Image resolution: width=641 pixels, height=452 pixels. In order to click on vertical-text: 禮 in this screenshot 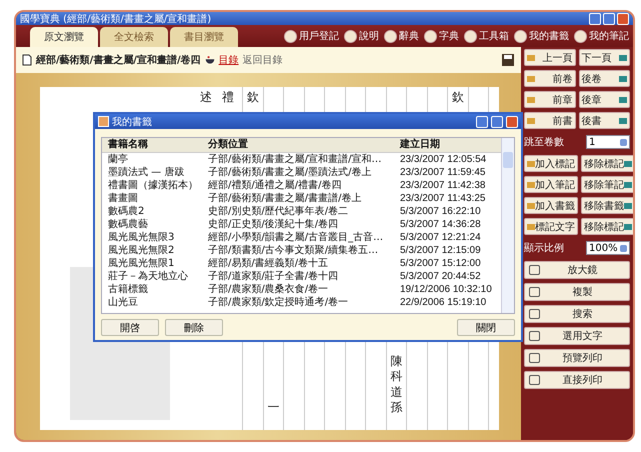, I will do `click(228, 98)`.